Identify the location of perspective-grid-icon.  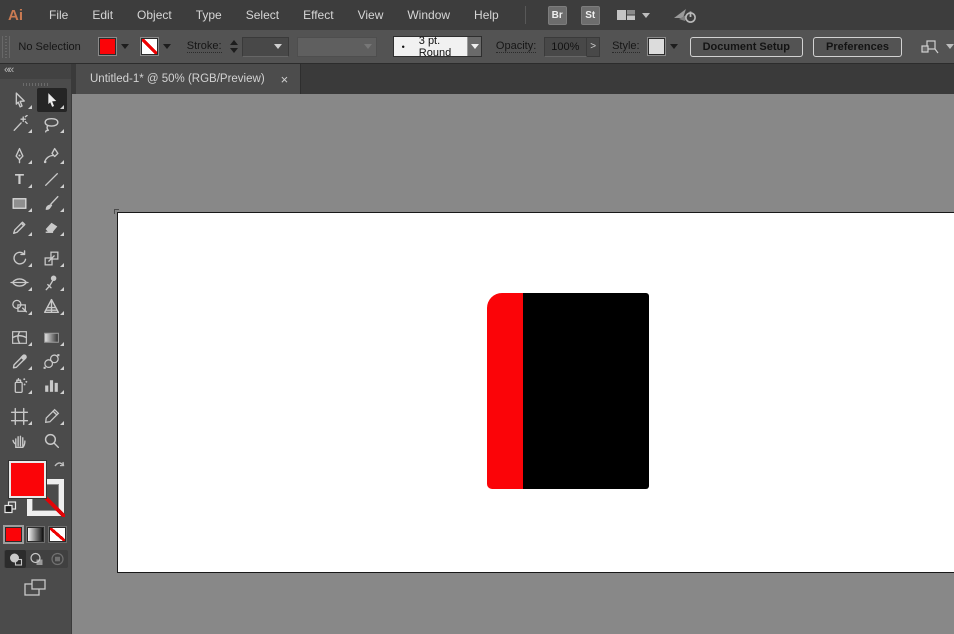
(51, 305).